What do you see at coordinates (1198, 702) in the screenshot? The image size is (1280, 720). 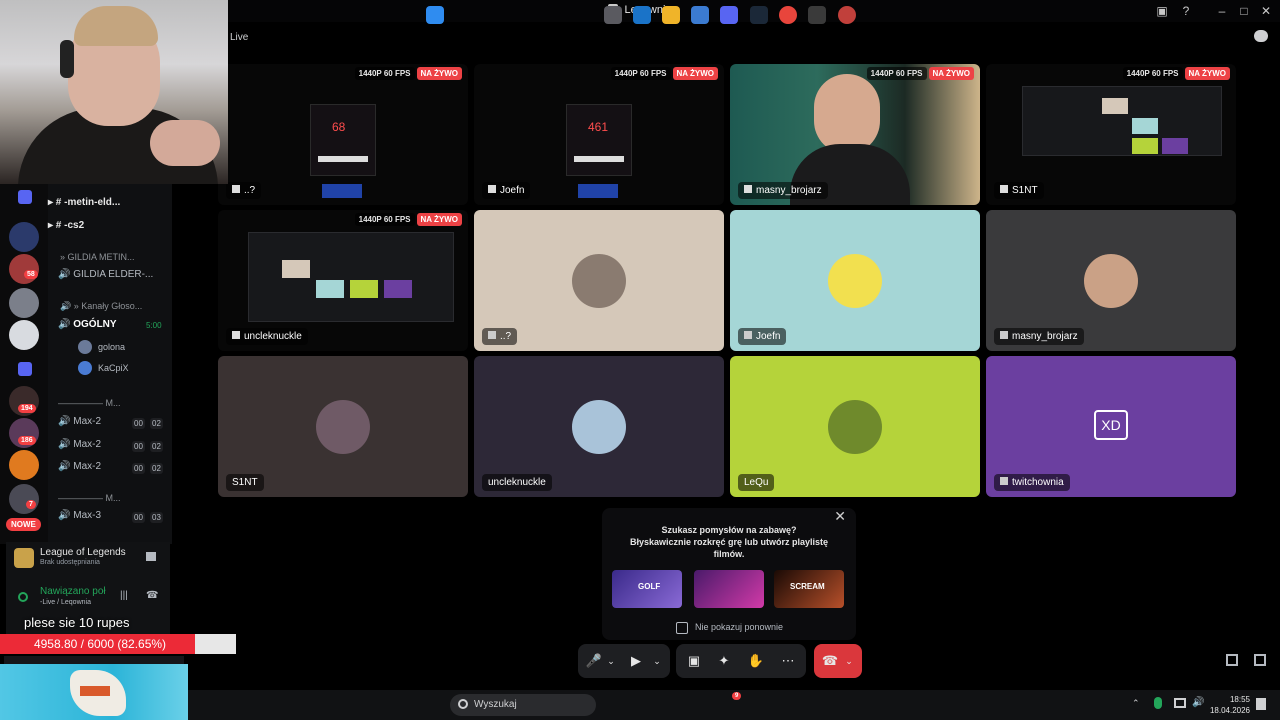 I see `volume-icon: 🔊` at bounding box center [1198, 702].